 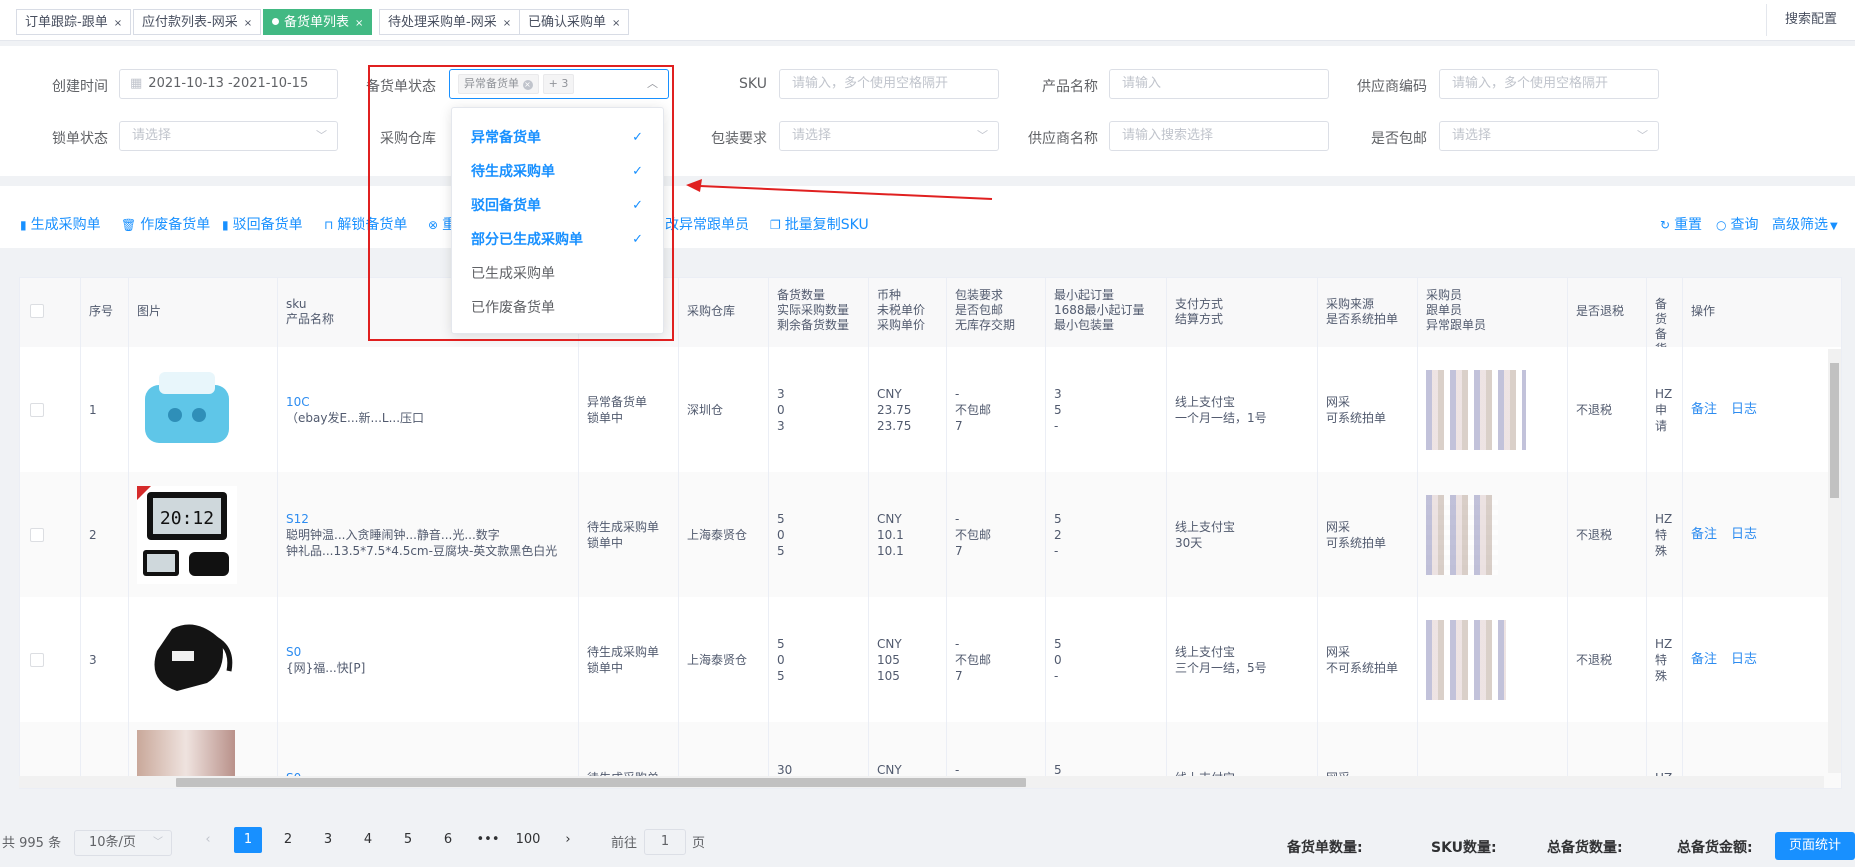 What do you see at coordinates (23, 225) in the screenshot?
I see `clipboard-icon: ▮` at bounding box center [23, 225].